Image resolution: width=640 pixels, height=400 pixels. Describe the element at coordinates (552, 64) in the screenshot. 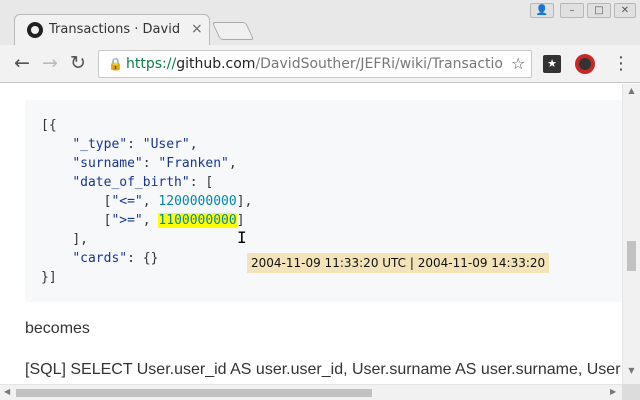

I see `bookmark-extension-icon: ★` at that location.